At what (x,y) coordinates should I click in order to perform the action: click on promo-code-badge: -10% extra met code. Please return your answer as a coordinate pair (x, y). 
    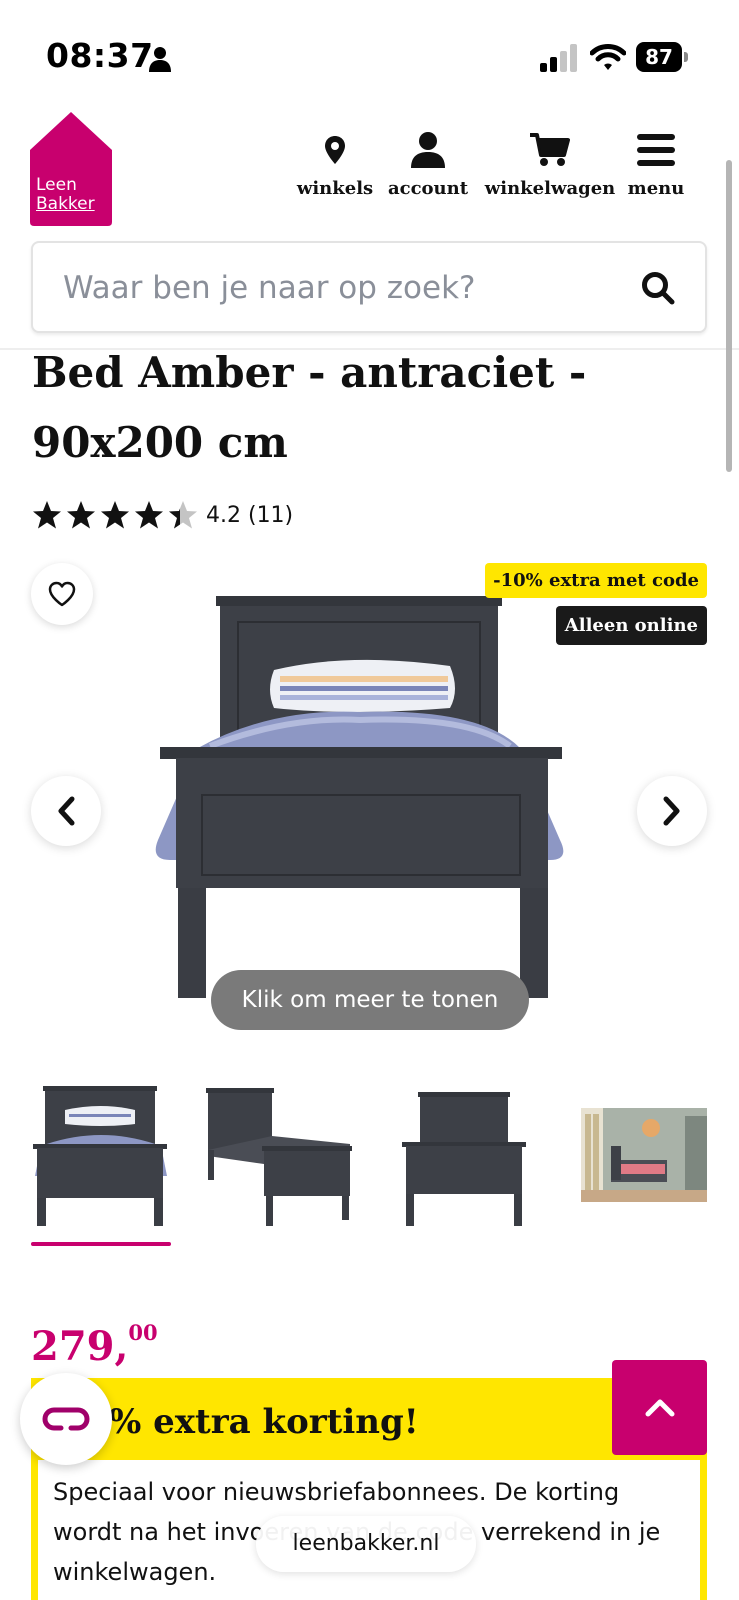
    Looking at the image, I should click on (596, 580).